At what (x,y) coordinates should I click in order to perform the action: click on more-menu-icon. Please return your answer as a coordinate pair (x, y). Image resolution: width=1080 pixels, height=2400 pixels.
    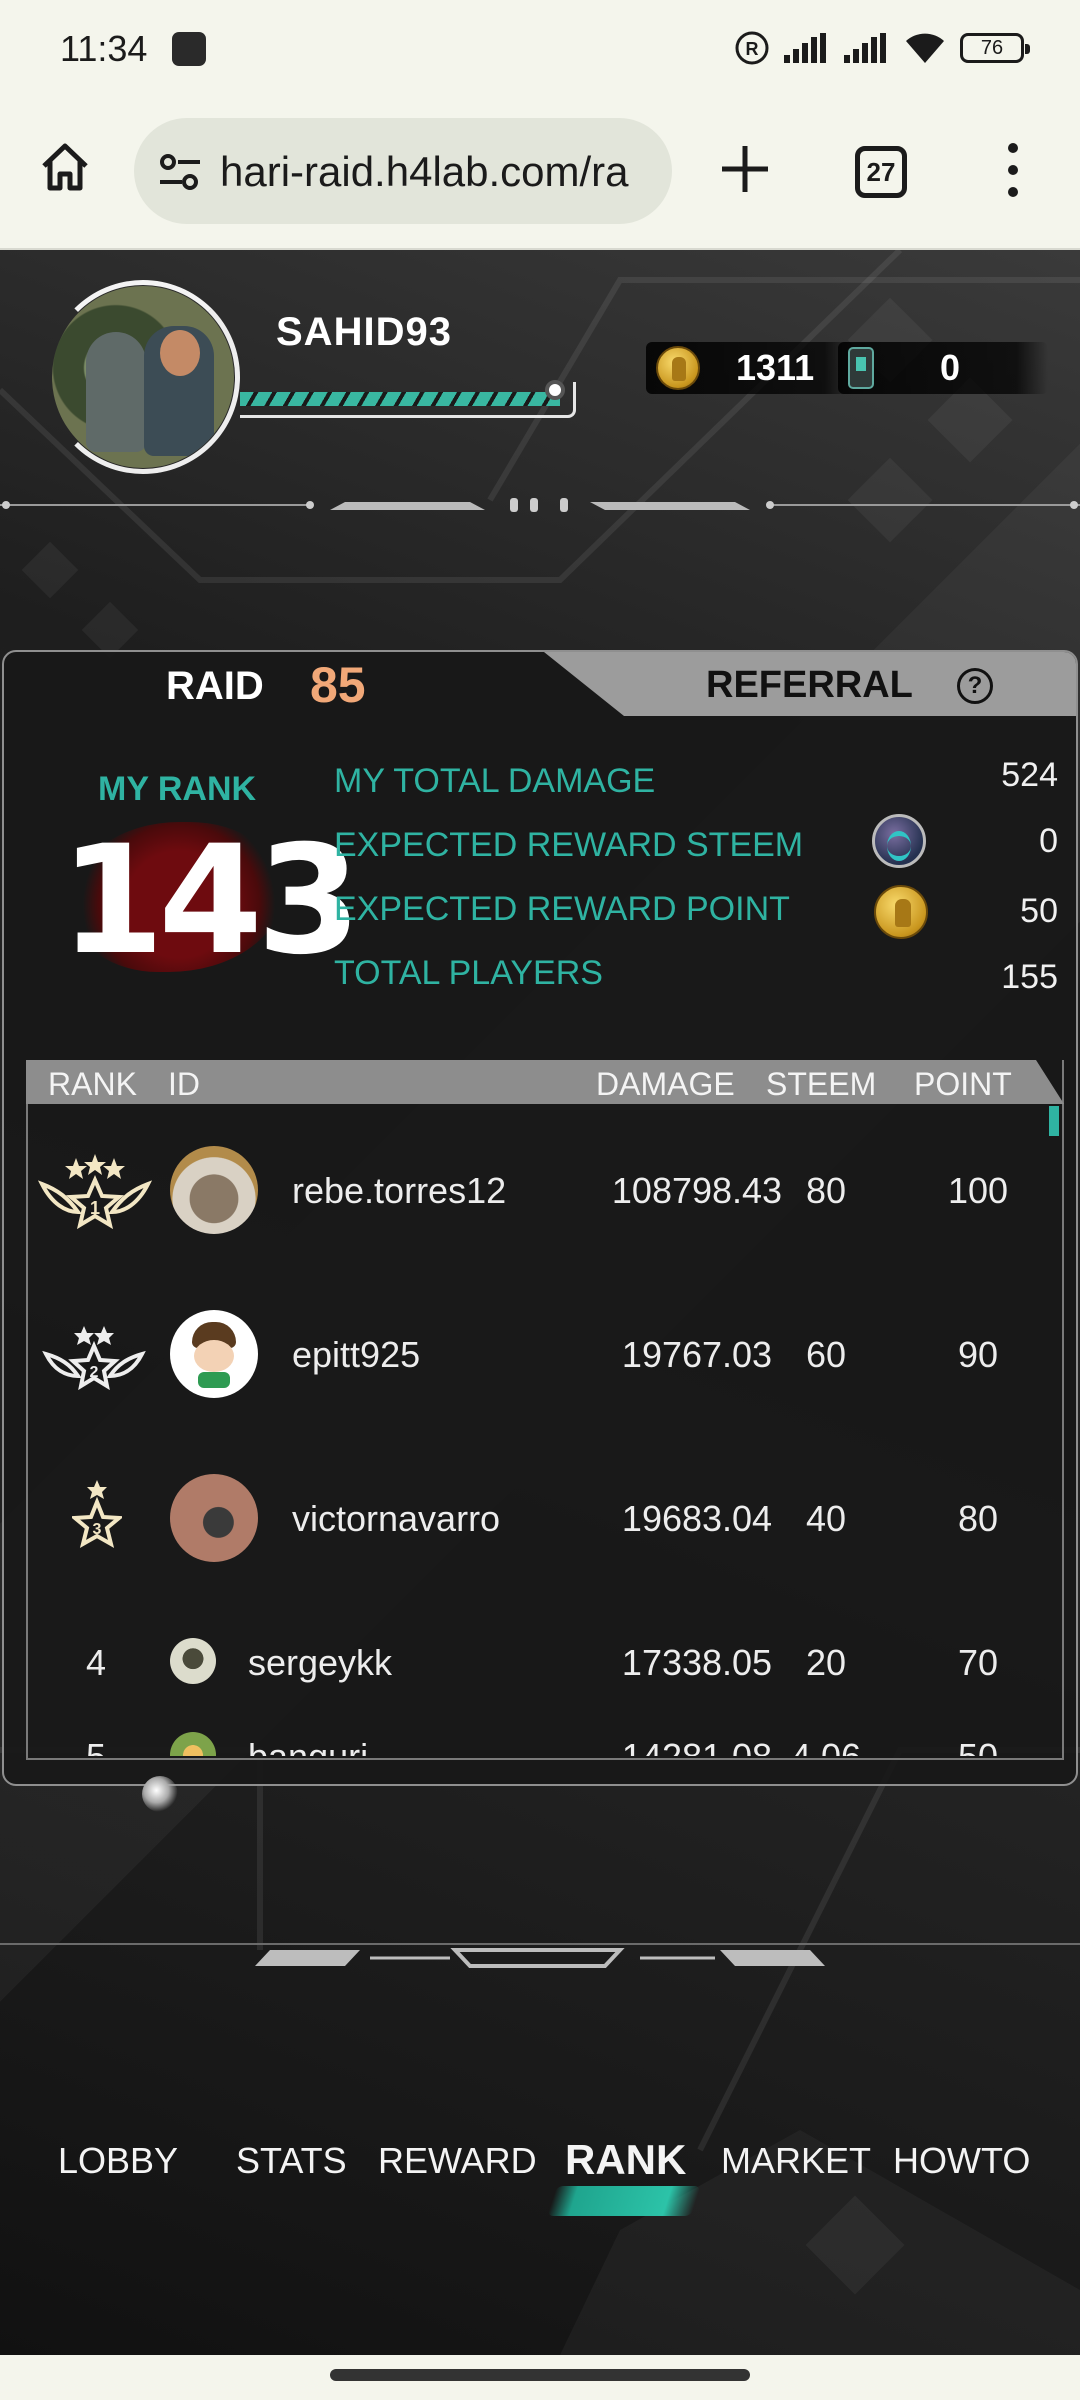
    Looking at the image, I should click on (1013, 170).